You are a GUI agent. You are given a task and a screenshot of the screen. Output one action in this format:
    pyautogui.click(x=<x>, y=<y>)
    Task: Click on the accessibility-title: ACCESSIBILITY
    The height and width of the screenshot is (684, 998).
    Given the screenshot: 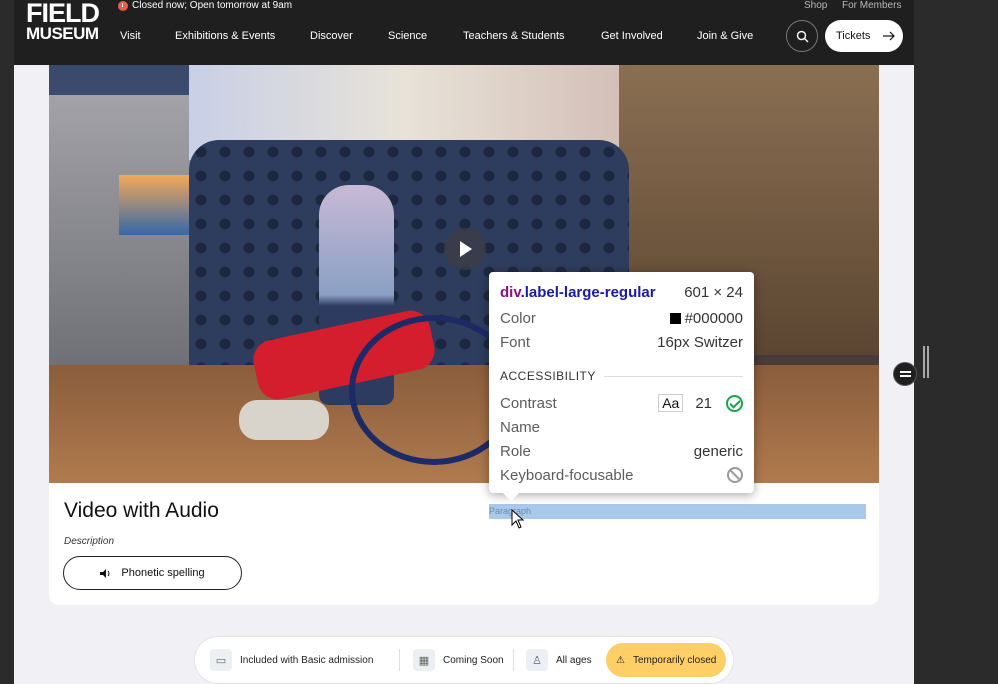 What is the action you would take?
    pyautogui.click(x=548, y=376)
    